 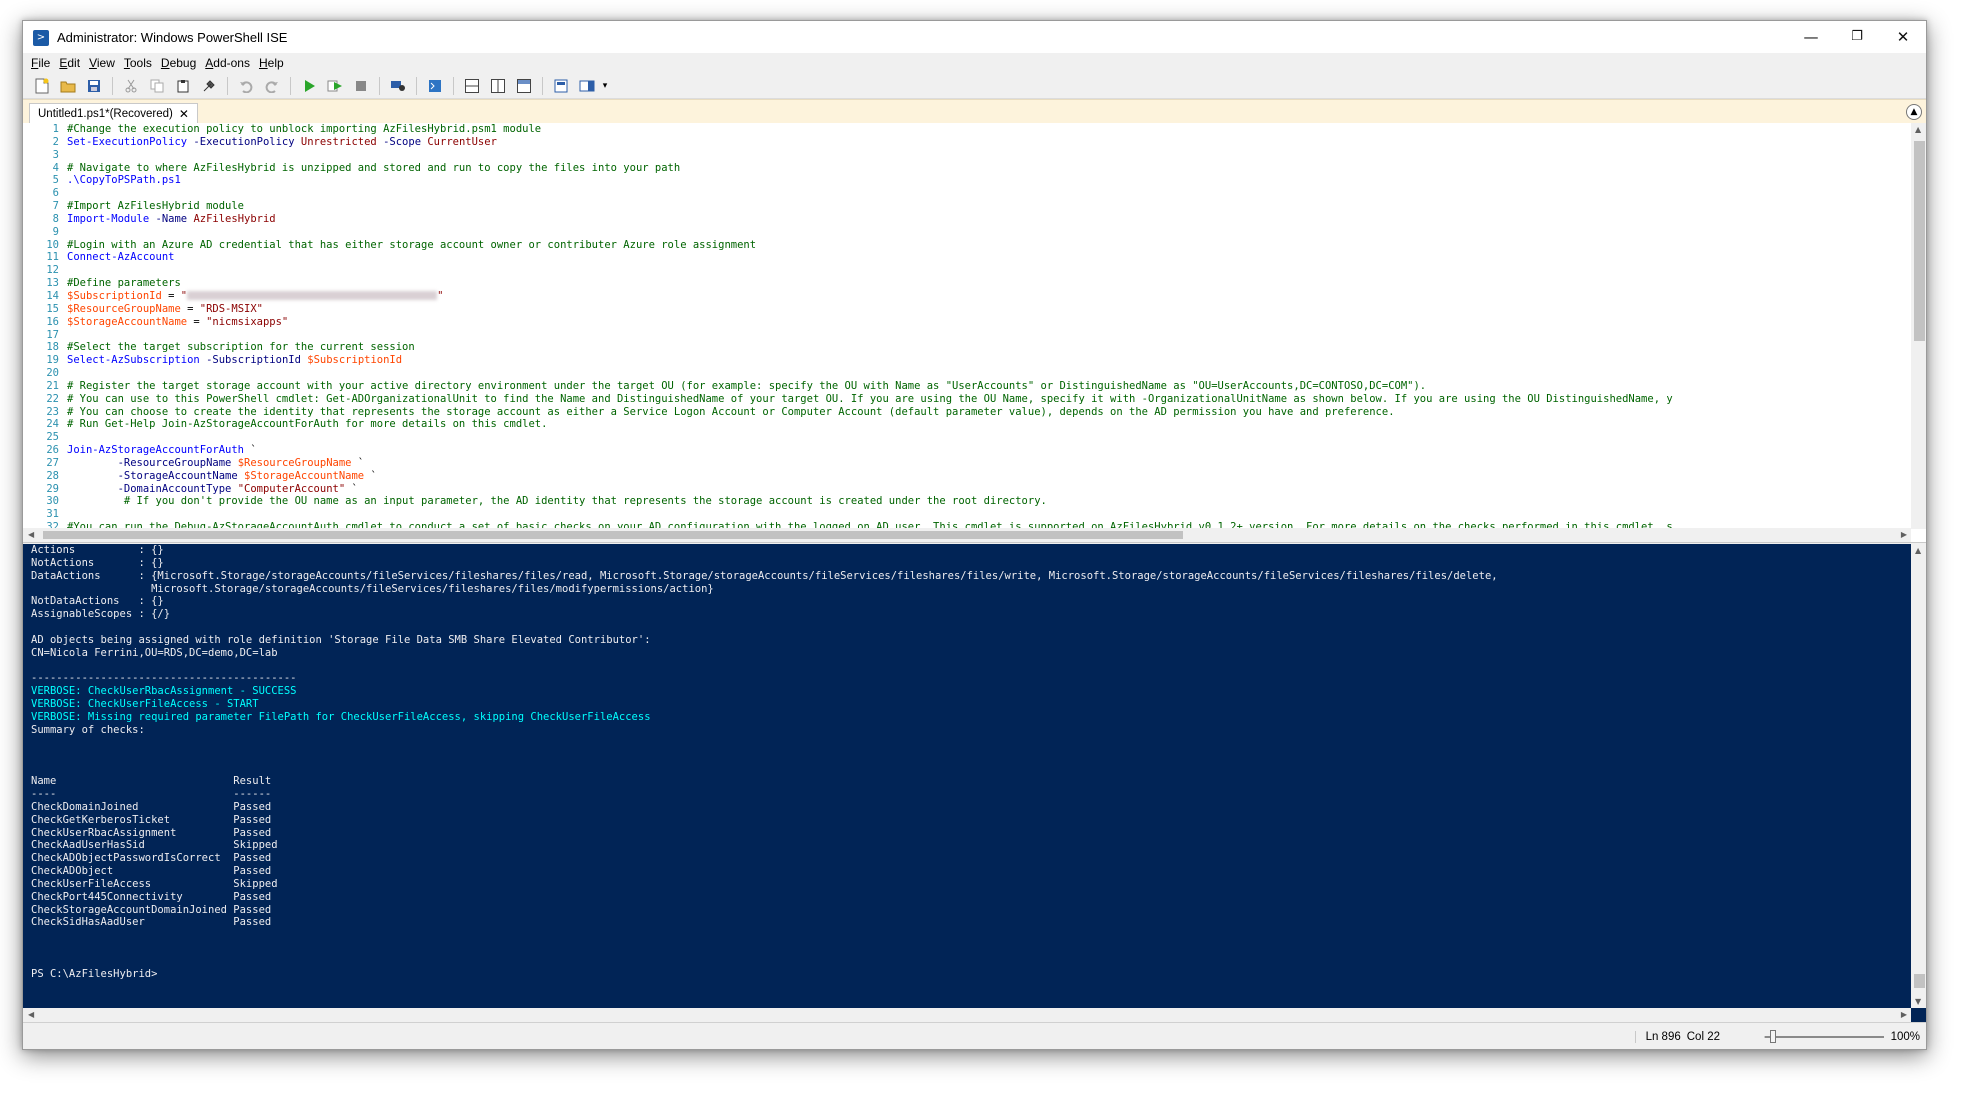 I want to click on code-line: $StorageAccountName = "nicmsixapps", so click(x=992, y=322).